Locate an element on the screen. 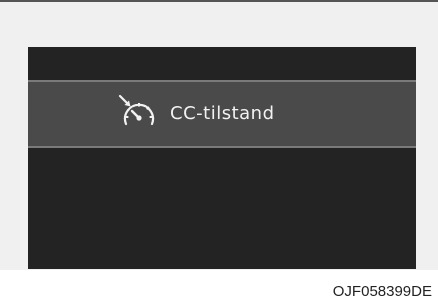 This screenshot has width=438, height=305. cruise-control-gauge-icon is located at coordinates (136, 110).